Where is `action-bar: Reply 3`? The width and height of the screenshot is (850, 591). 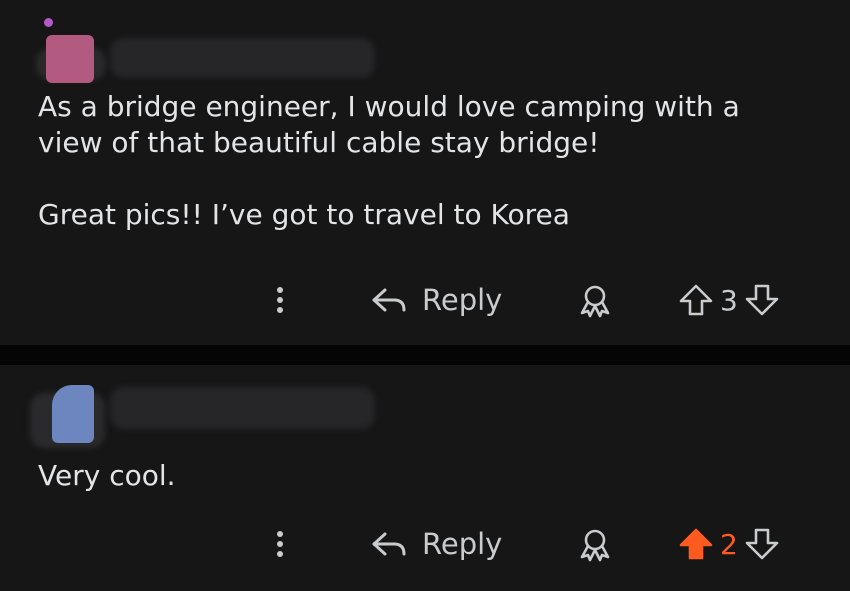 action-bar: Reply 3 is located at coordinates (425, 300).